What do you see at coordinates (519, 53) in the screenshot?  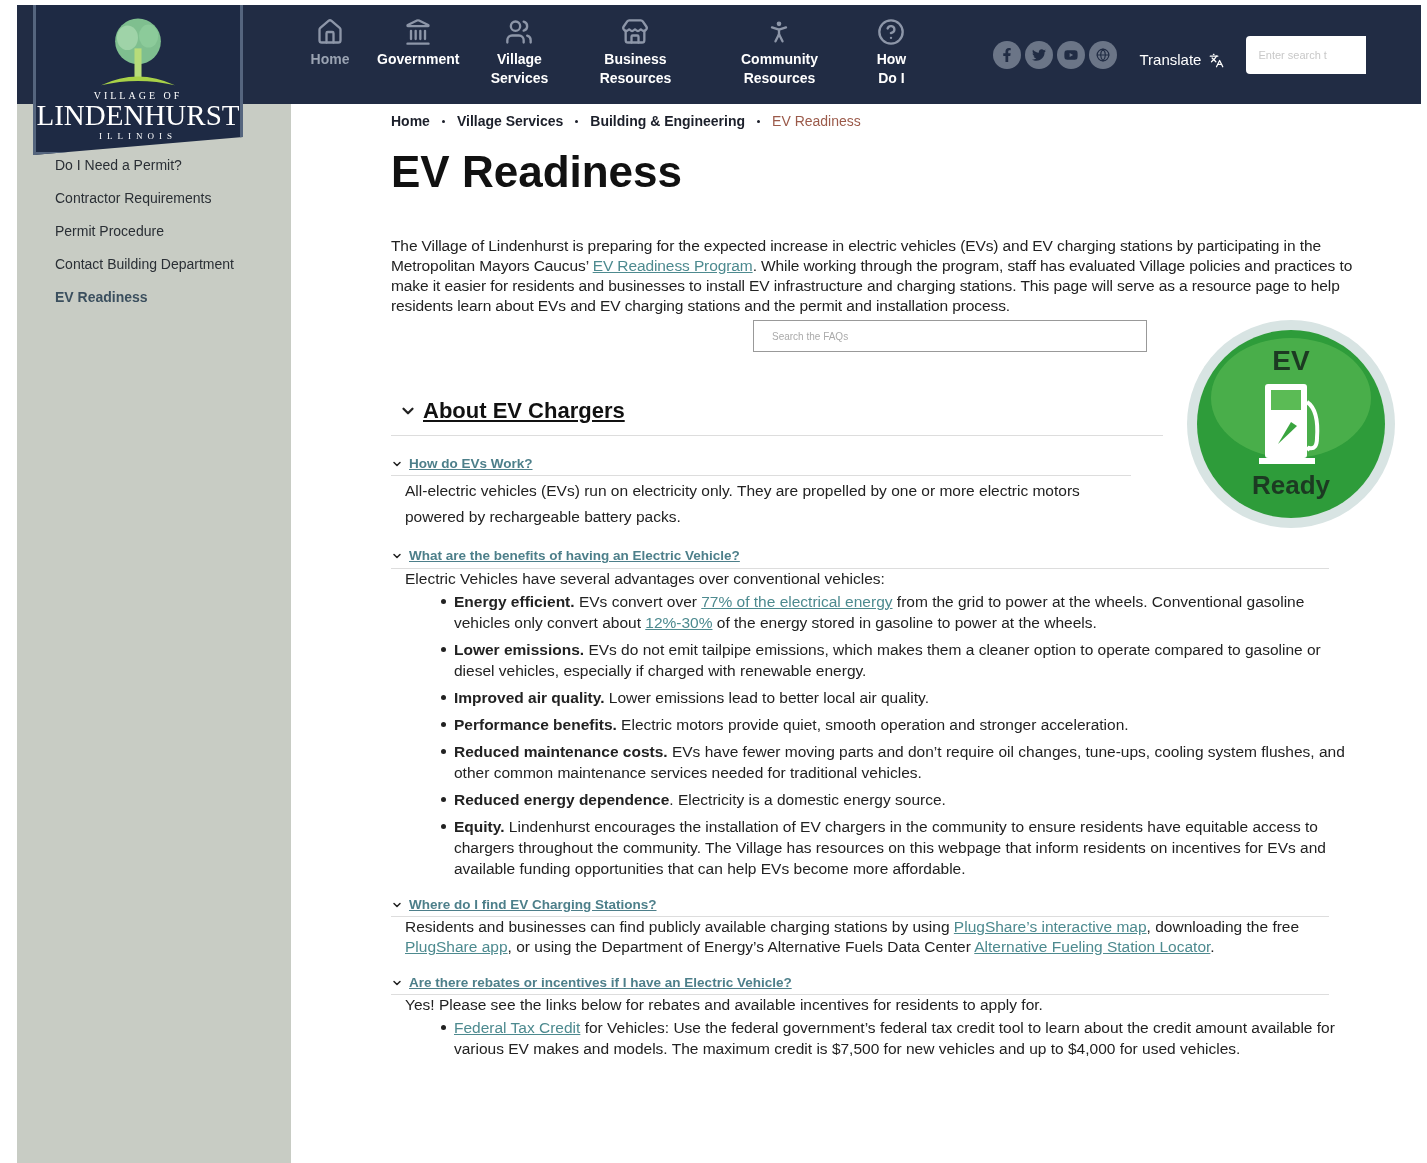 I see `nav-item: Village Services` at bounding box center [519, 53].